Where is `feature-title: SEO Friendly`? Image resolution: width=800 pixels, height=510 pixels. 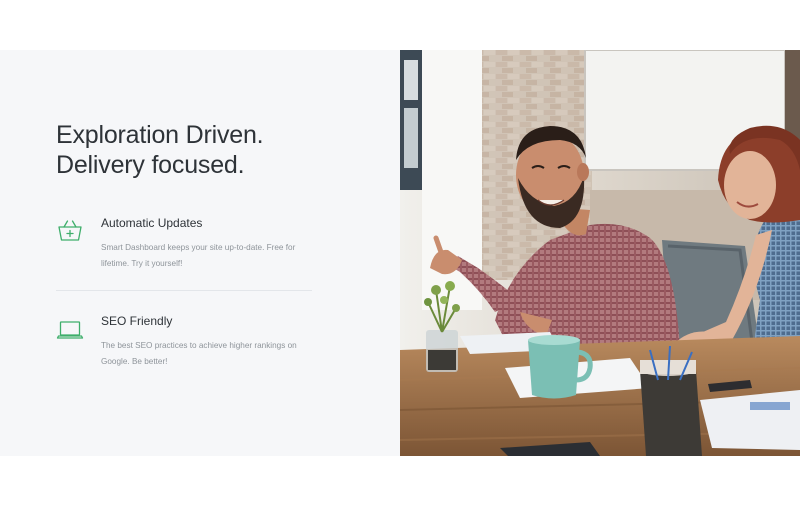 feature-title: SEO Friendly is located at coordinates (137, 321).